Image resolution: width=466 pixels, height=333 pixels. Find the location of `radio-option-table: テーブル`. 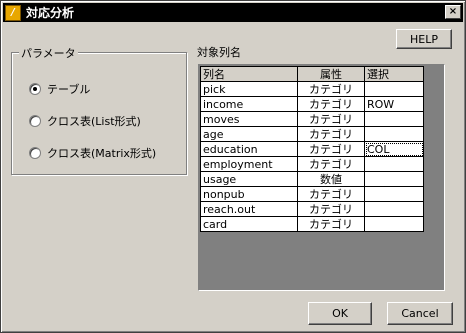

radio-option-table: テーブル is located at coordinates (59, 89).